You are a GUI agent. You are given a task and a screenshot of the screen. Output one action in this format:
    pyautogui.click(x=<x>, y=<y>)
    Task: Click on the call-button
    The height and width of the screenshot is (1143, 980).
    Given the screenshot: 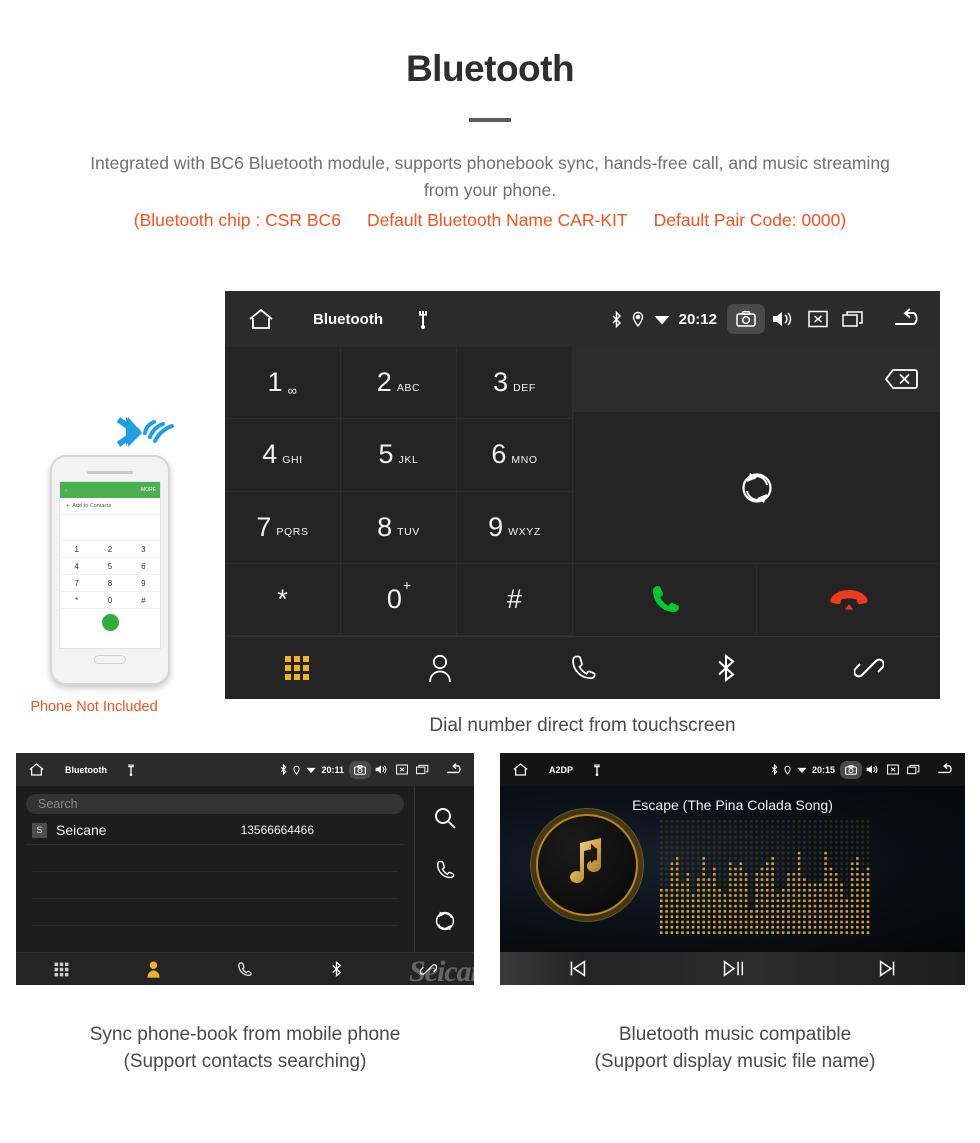 What is the action you would take?
    pyautogui.click(x=665, y=600)
    